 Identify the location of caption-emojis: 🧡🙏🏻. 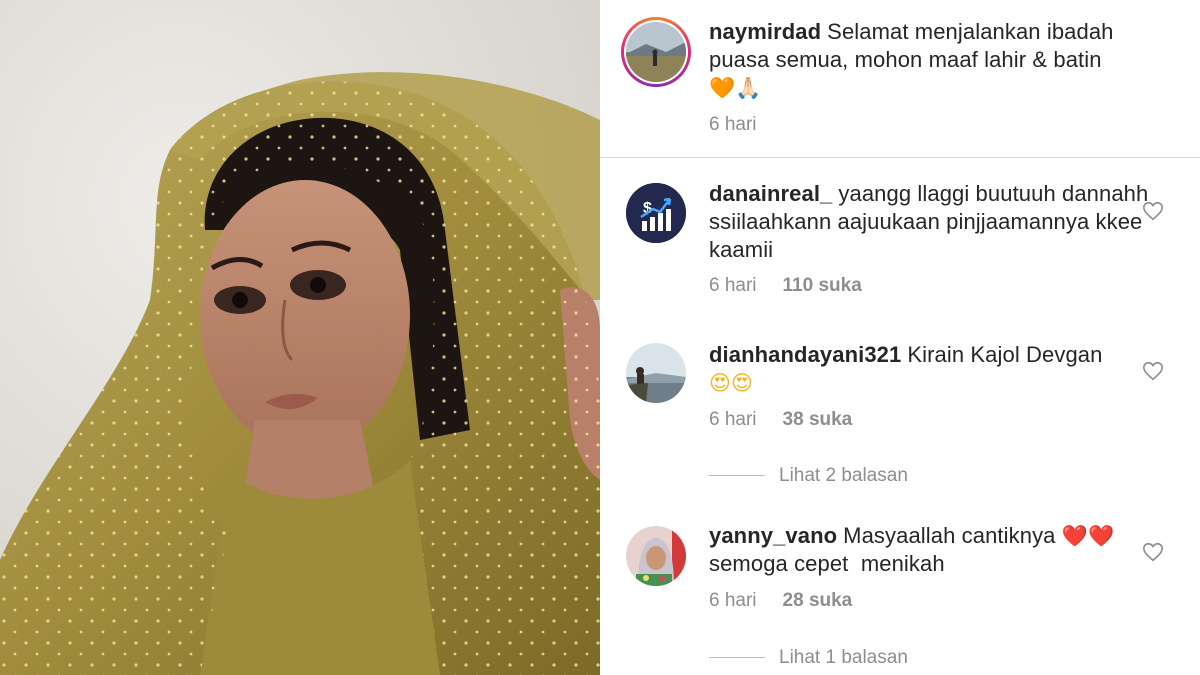
(735, 88).